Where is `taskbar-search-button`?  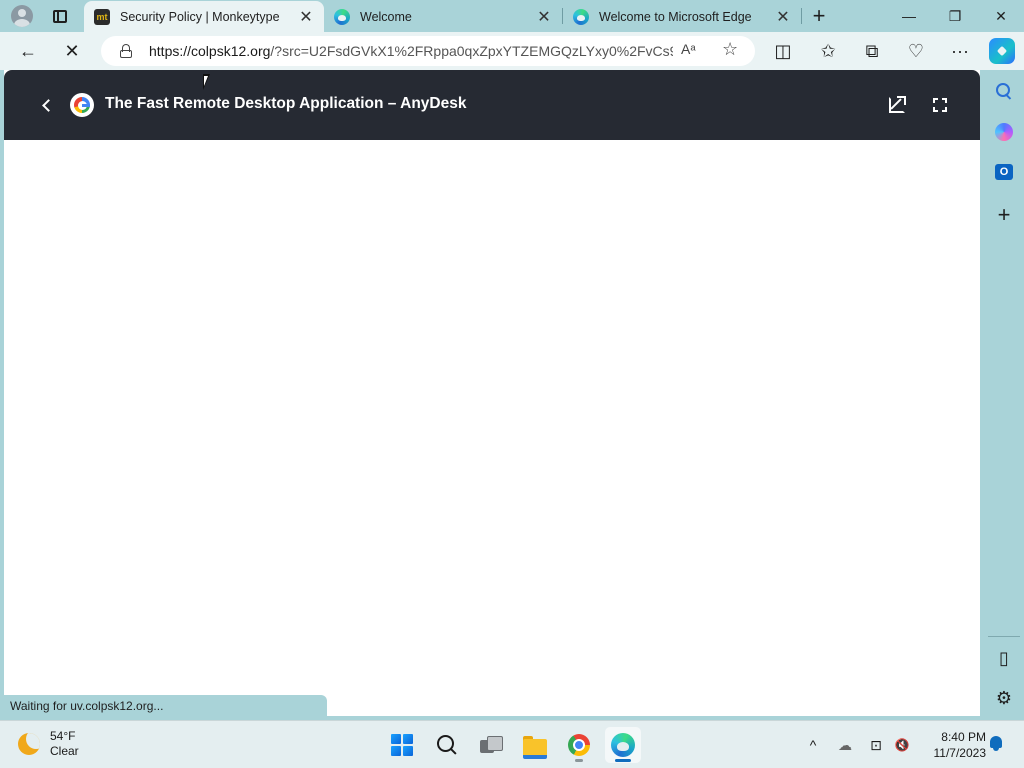 taskbar-search-button is located at coordinates (447, 745).